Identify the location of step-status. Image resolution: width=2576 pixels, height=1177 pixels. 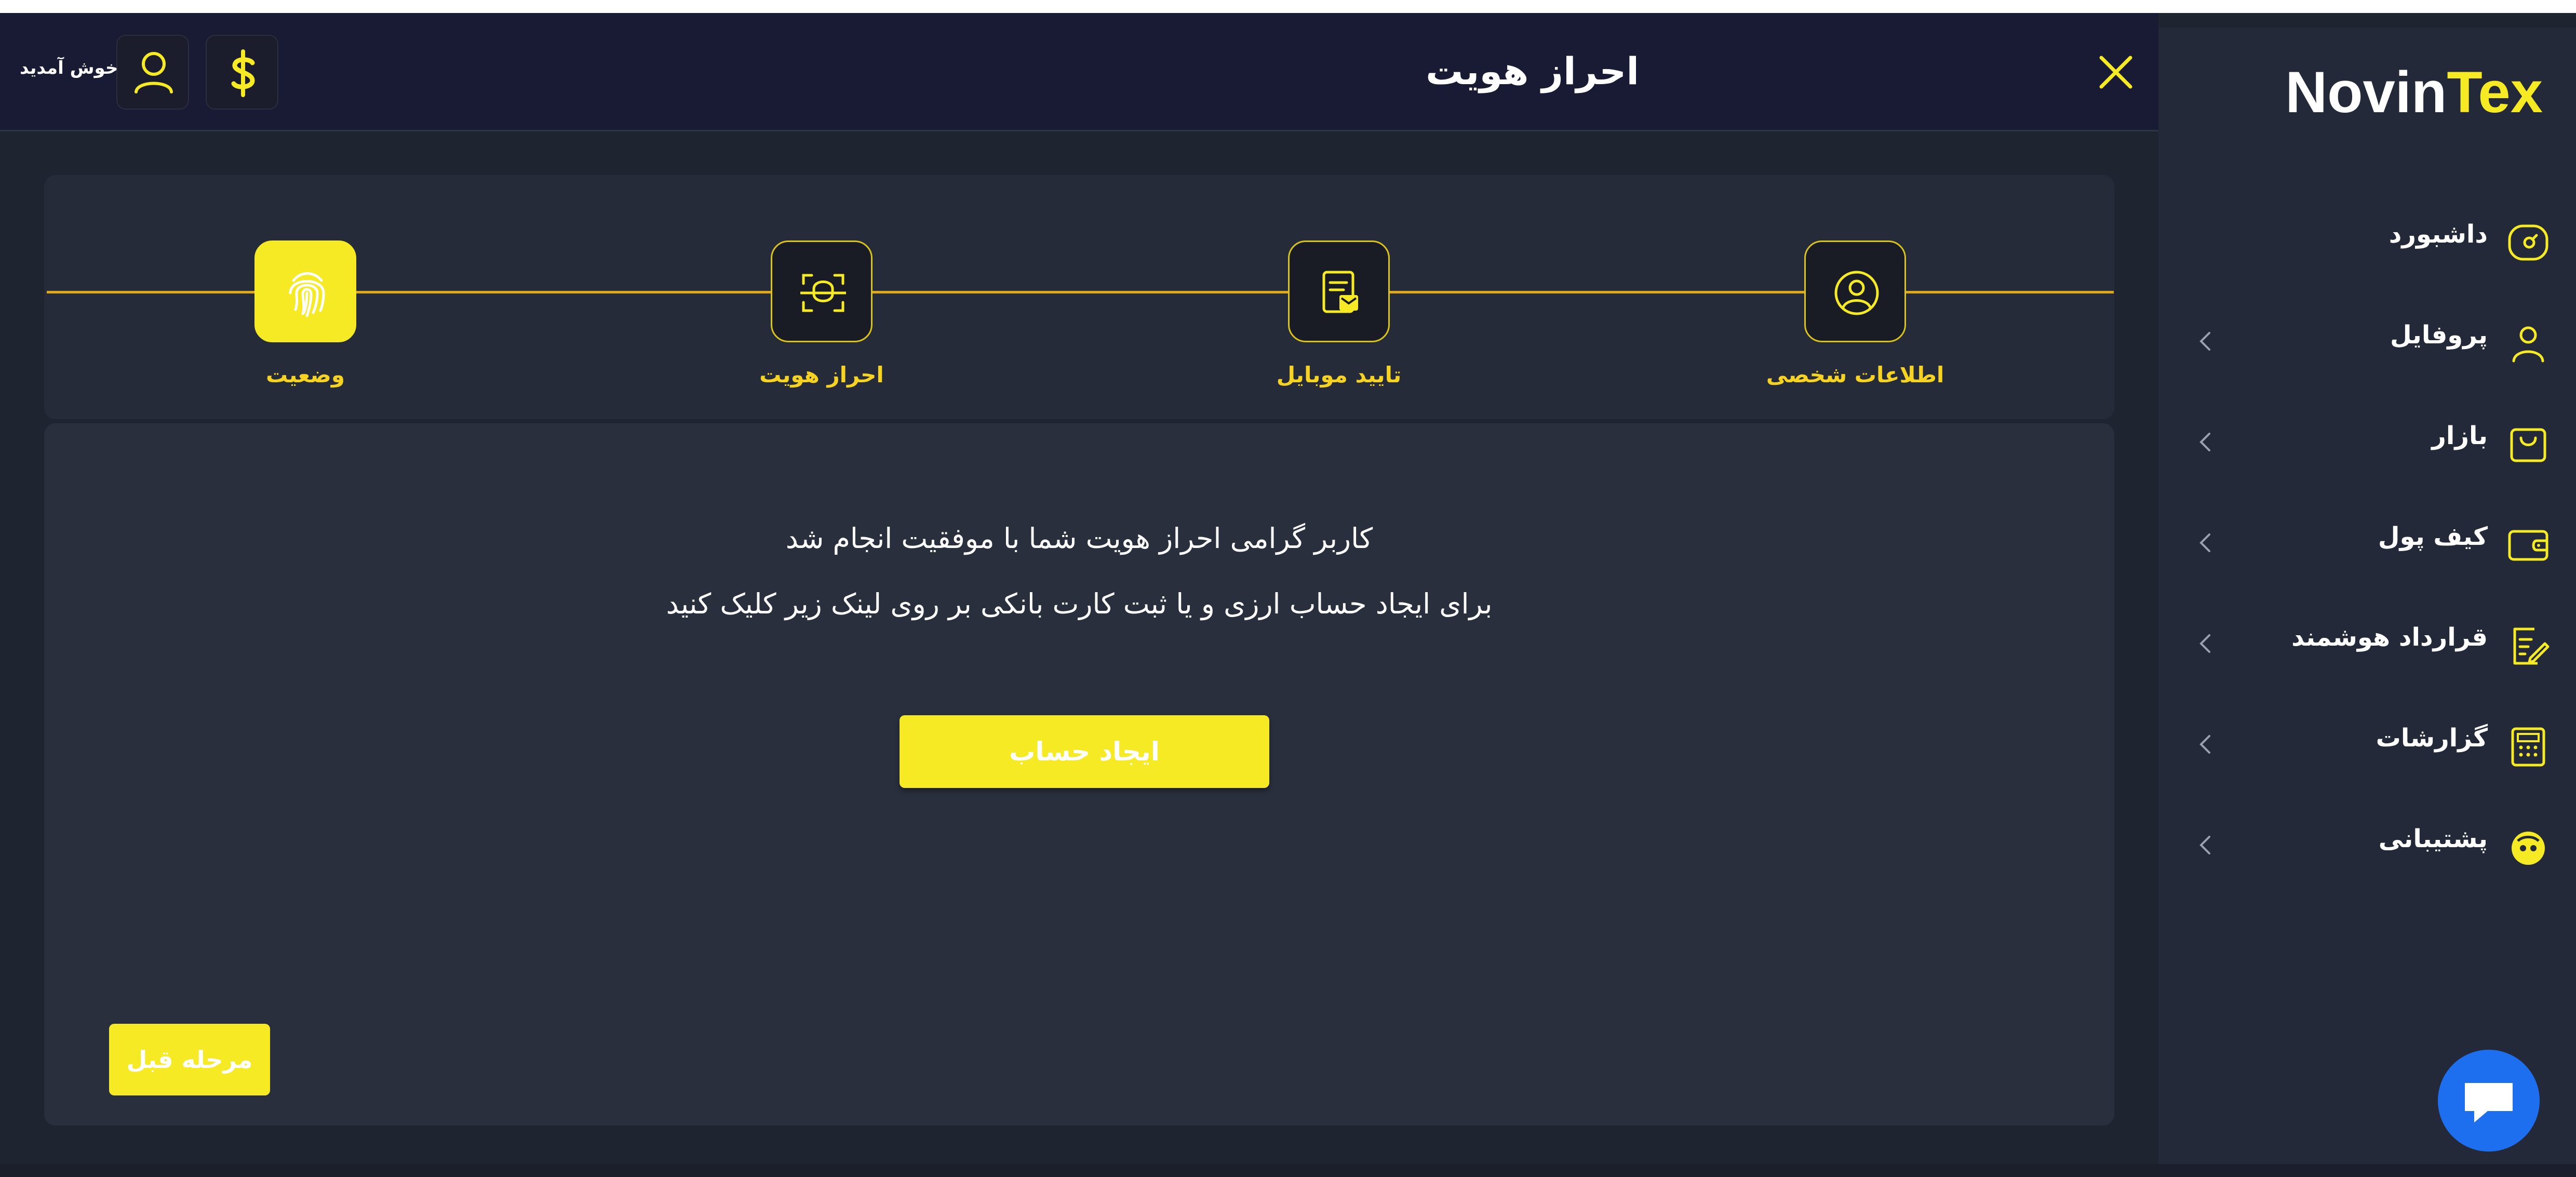
(305, 291).